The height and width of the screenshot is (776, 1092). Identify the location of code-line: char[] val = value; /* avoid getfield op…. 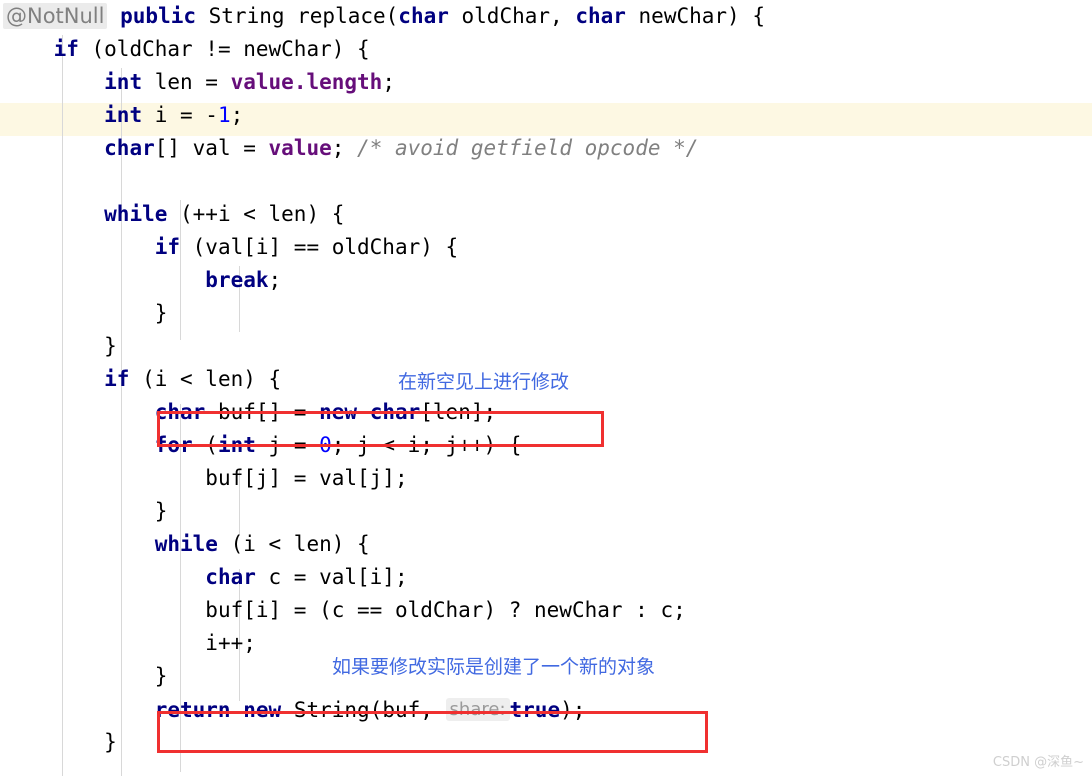
(546, 148).